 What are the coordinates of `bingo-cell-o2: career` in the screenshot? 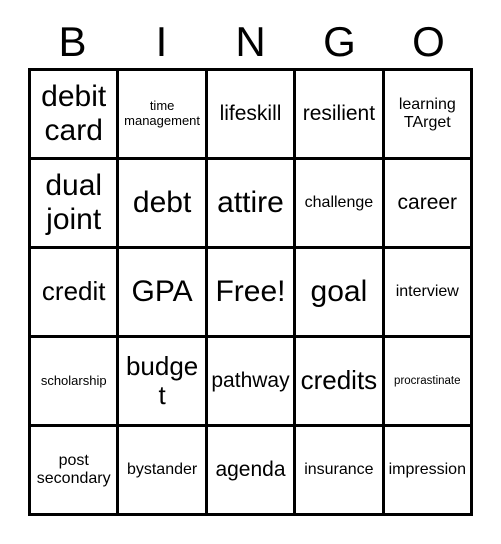 It's located at (428, 204).